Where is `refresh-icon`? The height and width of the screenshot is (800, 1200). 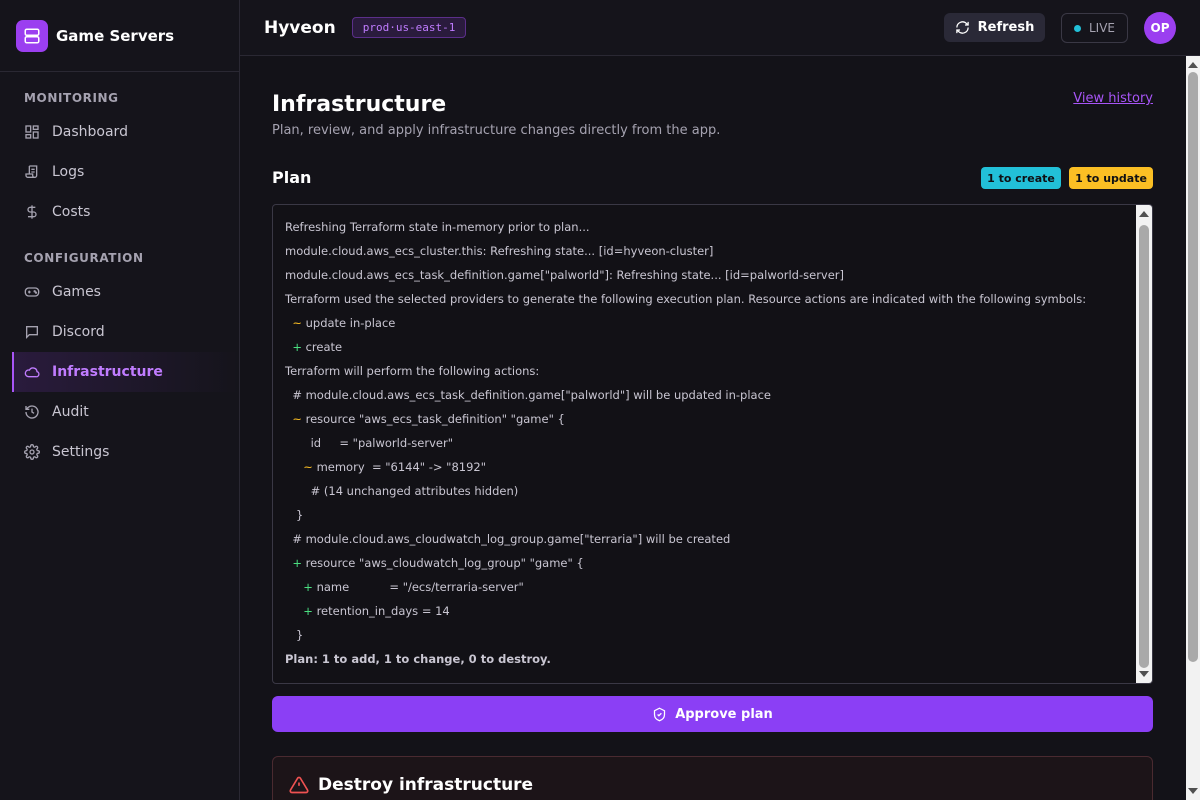
refresh-icon is located at coordinates (962, 27).